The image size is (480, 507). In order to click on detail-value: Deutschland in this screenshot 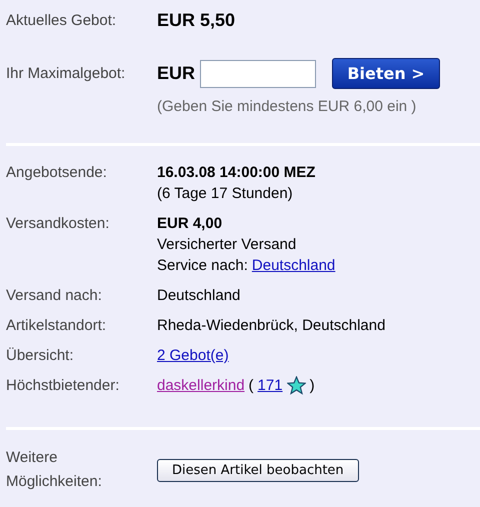, I will do `click(198, 296)`.